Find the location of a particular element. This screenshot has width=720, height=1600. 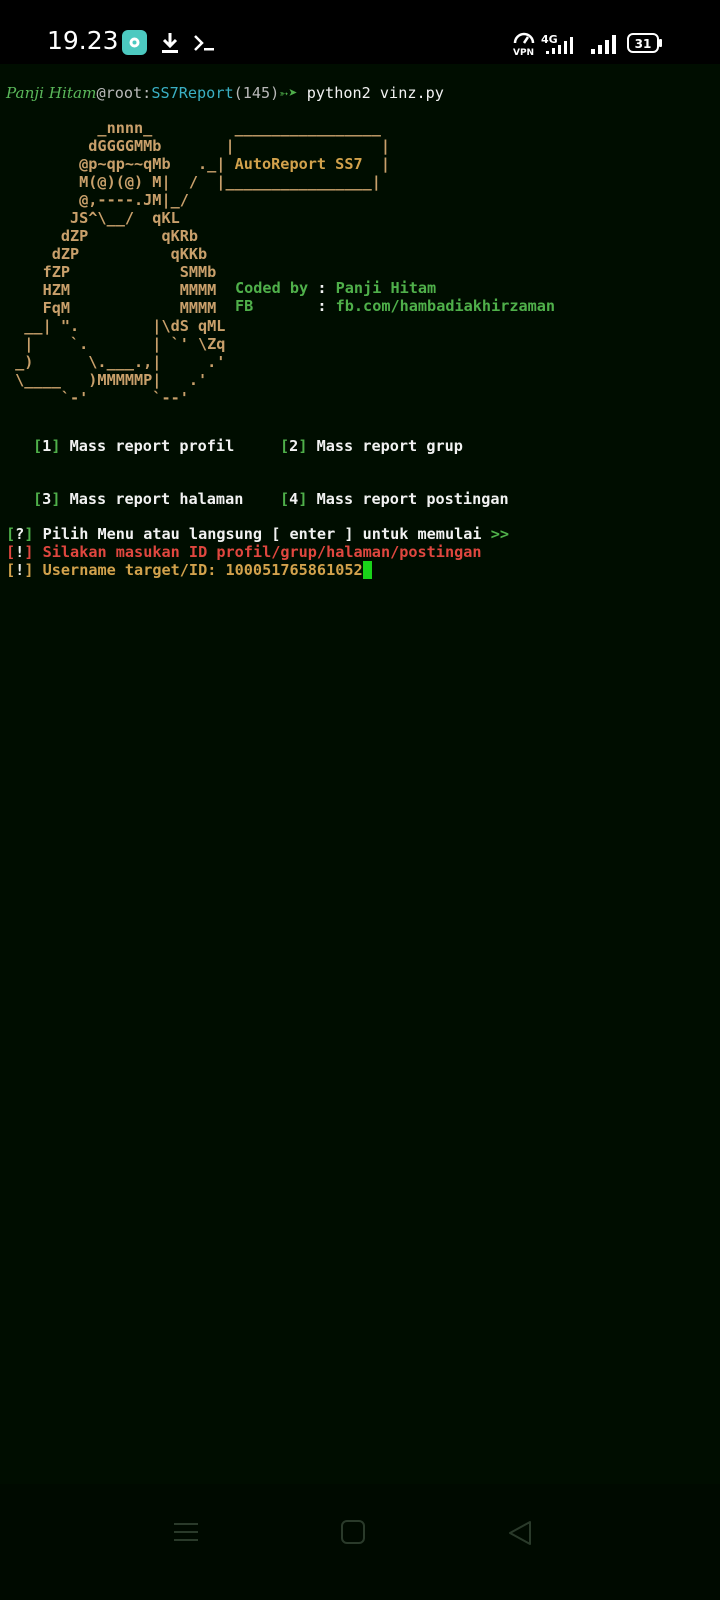

ascii-line: @p~qp~~qMb ._| AutoReport SS7 | is located at coordinates (198, 164).